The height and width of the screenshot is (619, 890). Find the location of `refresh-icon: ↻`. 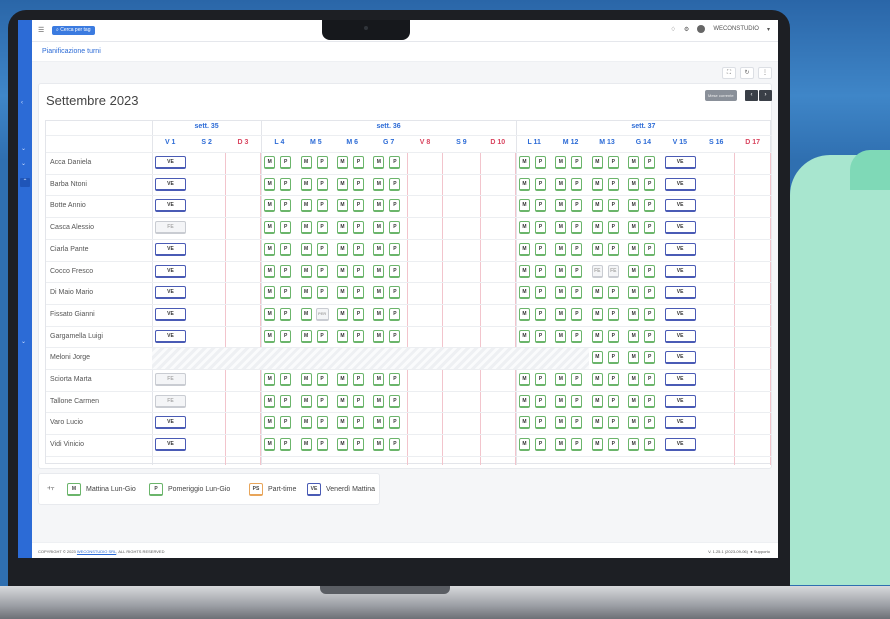

refresh-icon: ↻ is located at coordinates (747, 73).